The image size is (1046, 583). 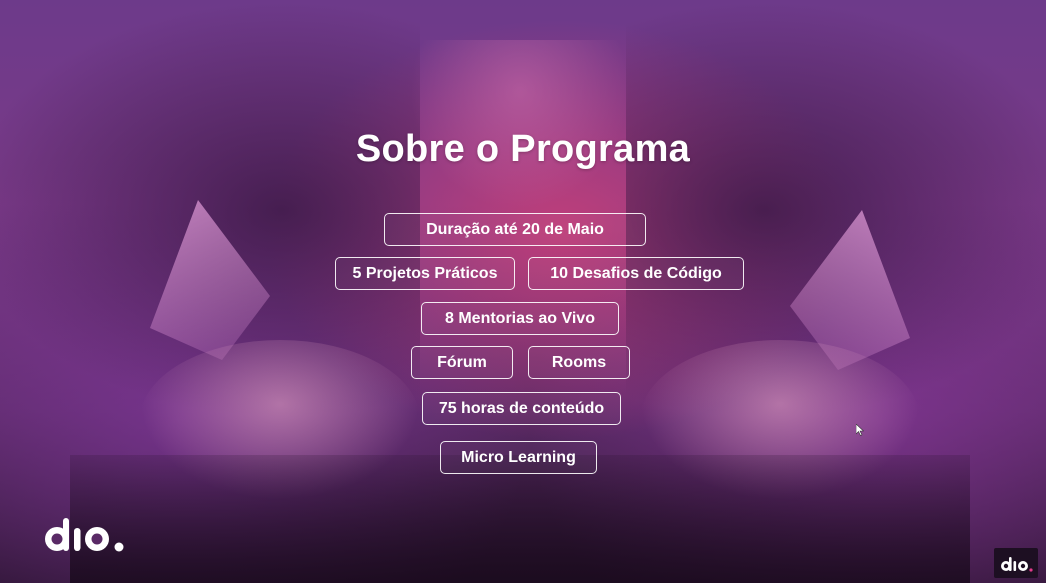 What do you see at coordinates (579, 362) in the screenshot?
I see `program-item-rooms: Rooms` at bounding box center [579, 362].